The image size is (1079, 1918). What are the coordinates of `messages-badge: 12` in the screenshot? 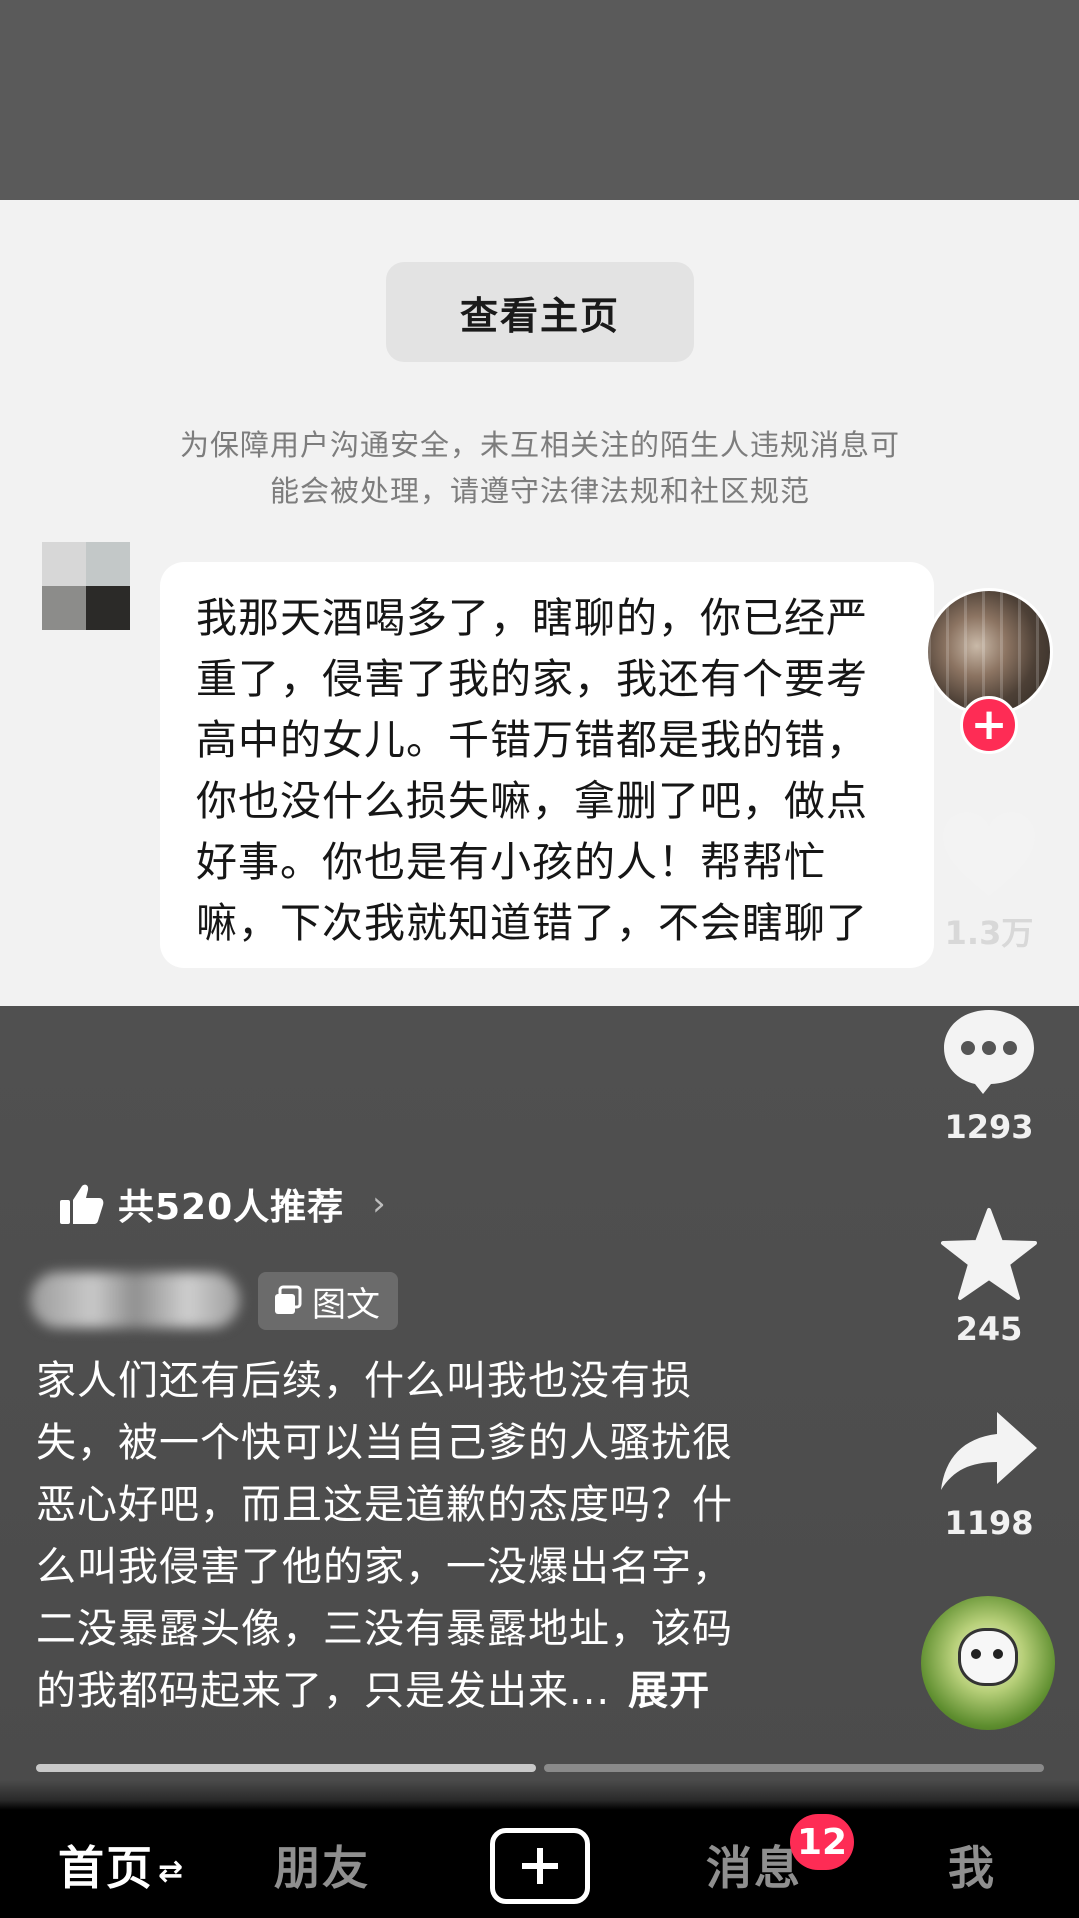 It's located at (822, 1842).